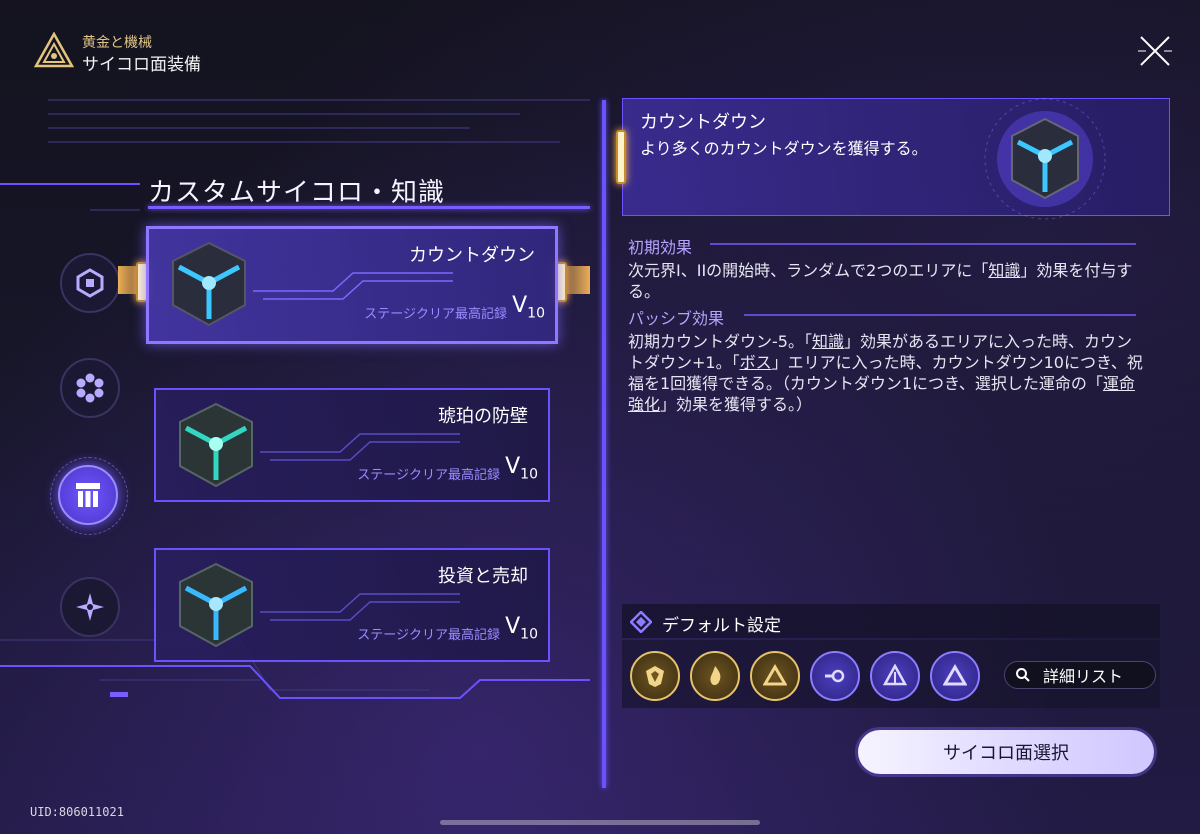 This screenshot has height=834, width=1200. I want to click on close-icon, so click(1155, 51).